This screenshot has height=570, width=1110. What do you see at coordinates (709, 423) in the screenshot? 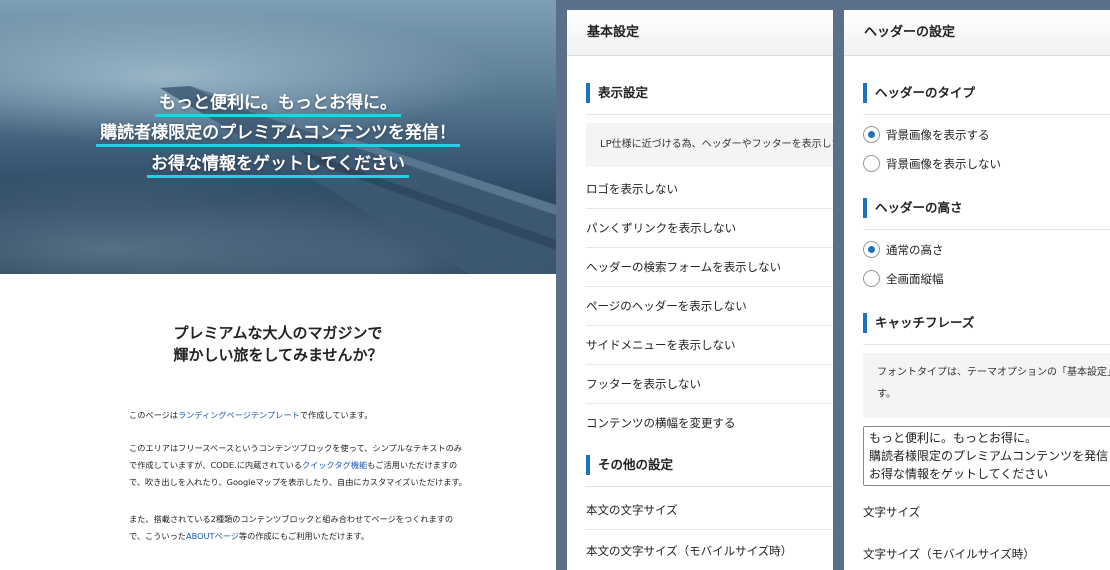
I see `option-change-content-width: コンテンツの横幅を変更する` at bounding box center [709, 423].